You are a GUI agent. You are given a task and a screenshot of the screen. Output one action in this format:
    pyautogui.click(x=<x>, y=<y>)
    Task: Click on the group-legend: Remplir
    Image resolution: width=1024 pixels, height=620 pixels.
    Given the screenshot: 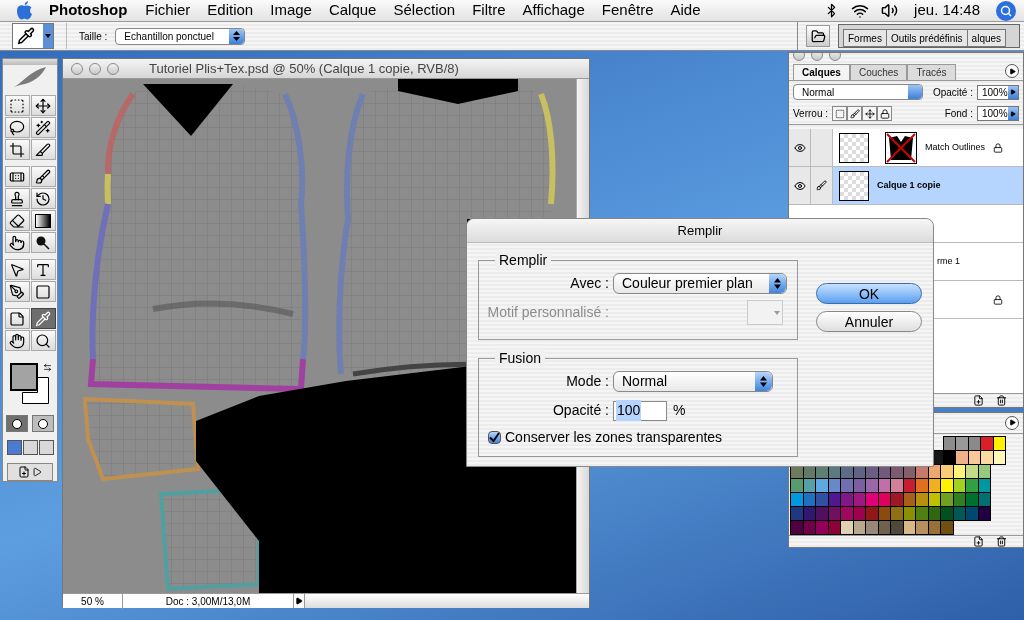 What is the action you would take?
    pyautogui.click(x=523, y=260)
    